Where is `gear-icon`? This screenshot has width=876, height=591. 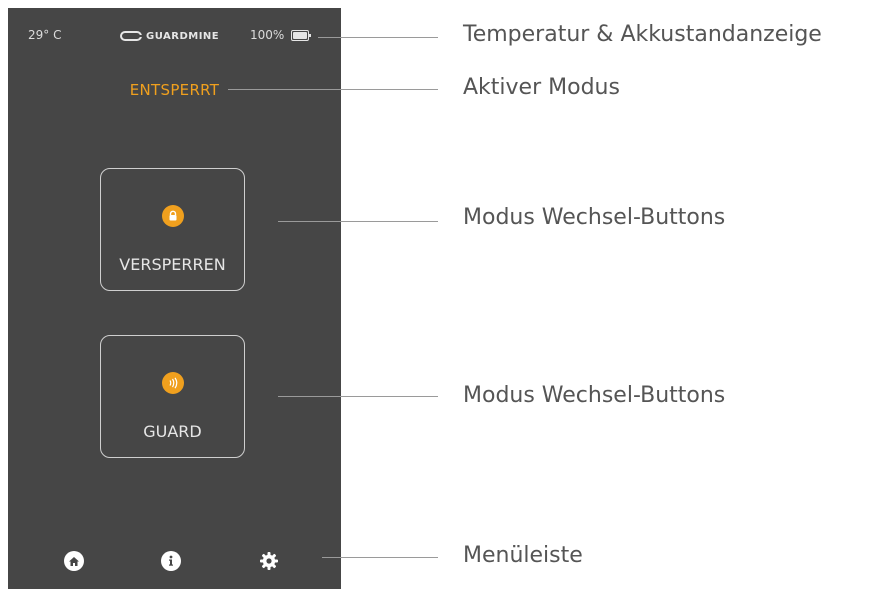 gear-icon is located at coordinates (269, 561).